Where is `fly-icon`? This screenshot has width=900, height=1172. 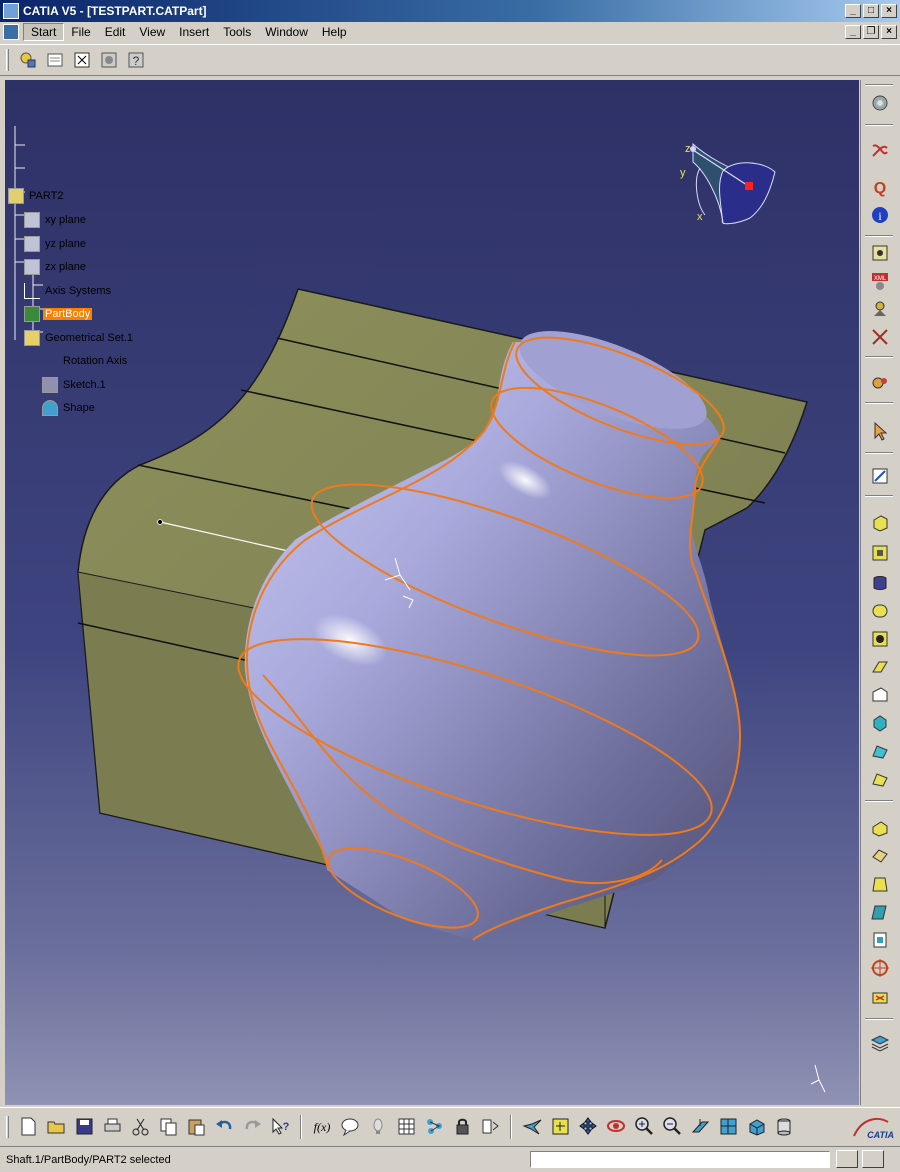 fly-icon is located at coordinates (532, 1127).